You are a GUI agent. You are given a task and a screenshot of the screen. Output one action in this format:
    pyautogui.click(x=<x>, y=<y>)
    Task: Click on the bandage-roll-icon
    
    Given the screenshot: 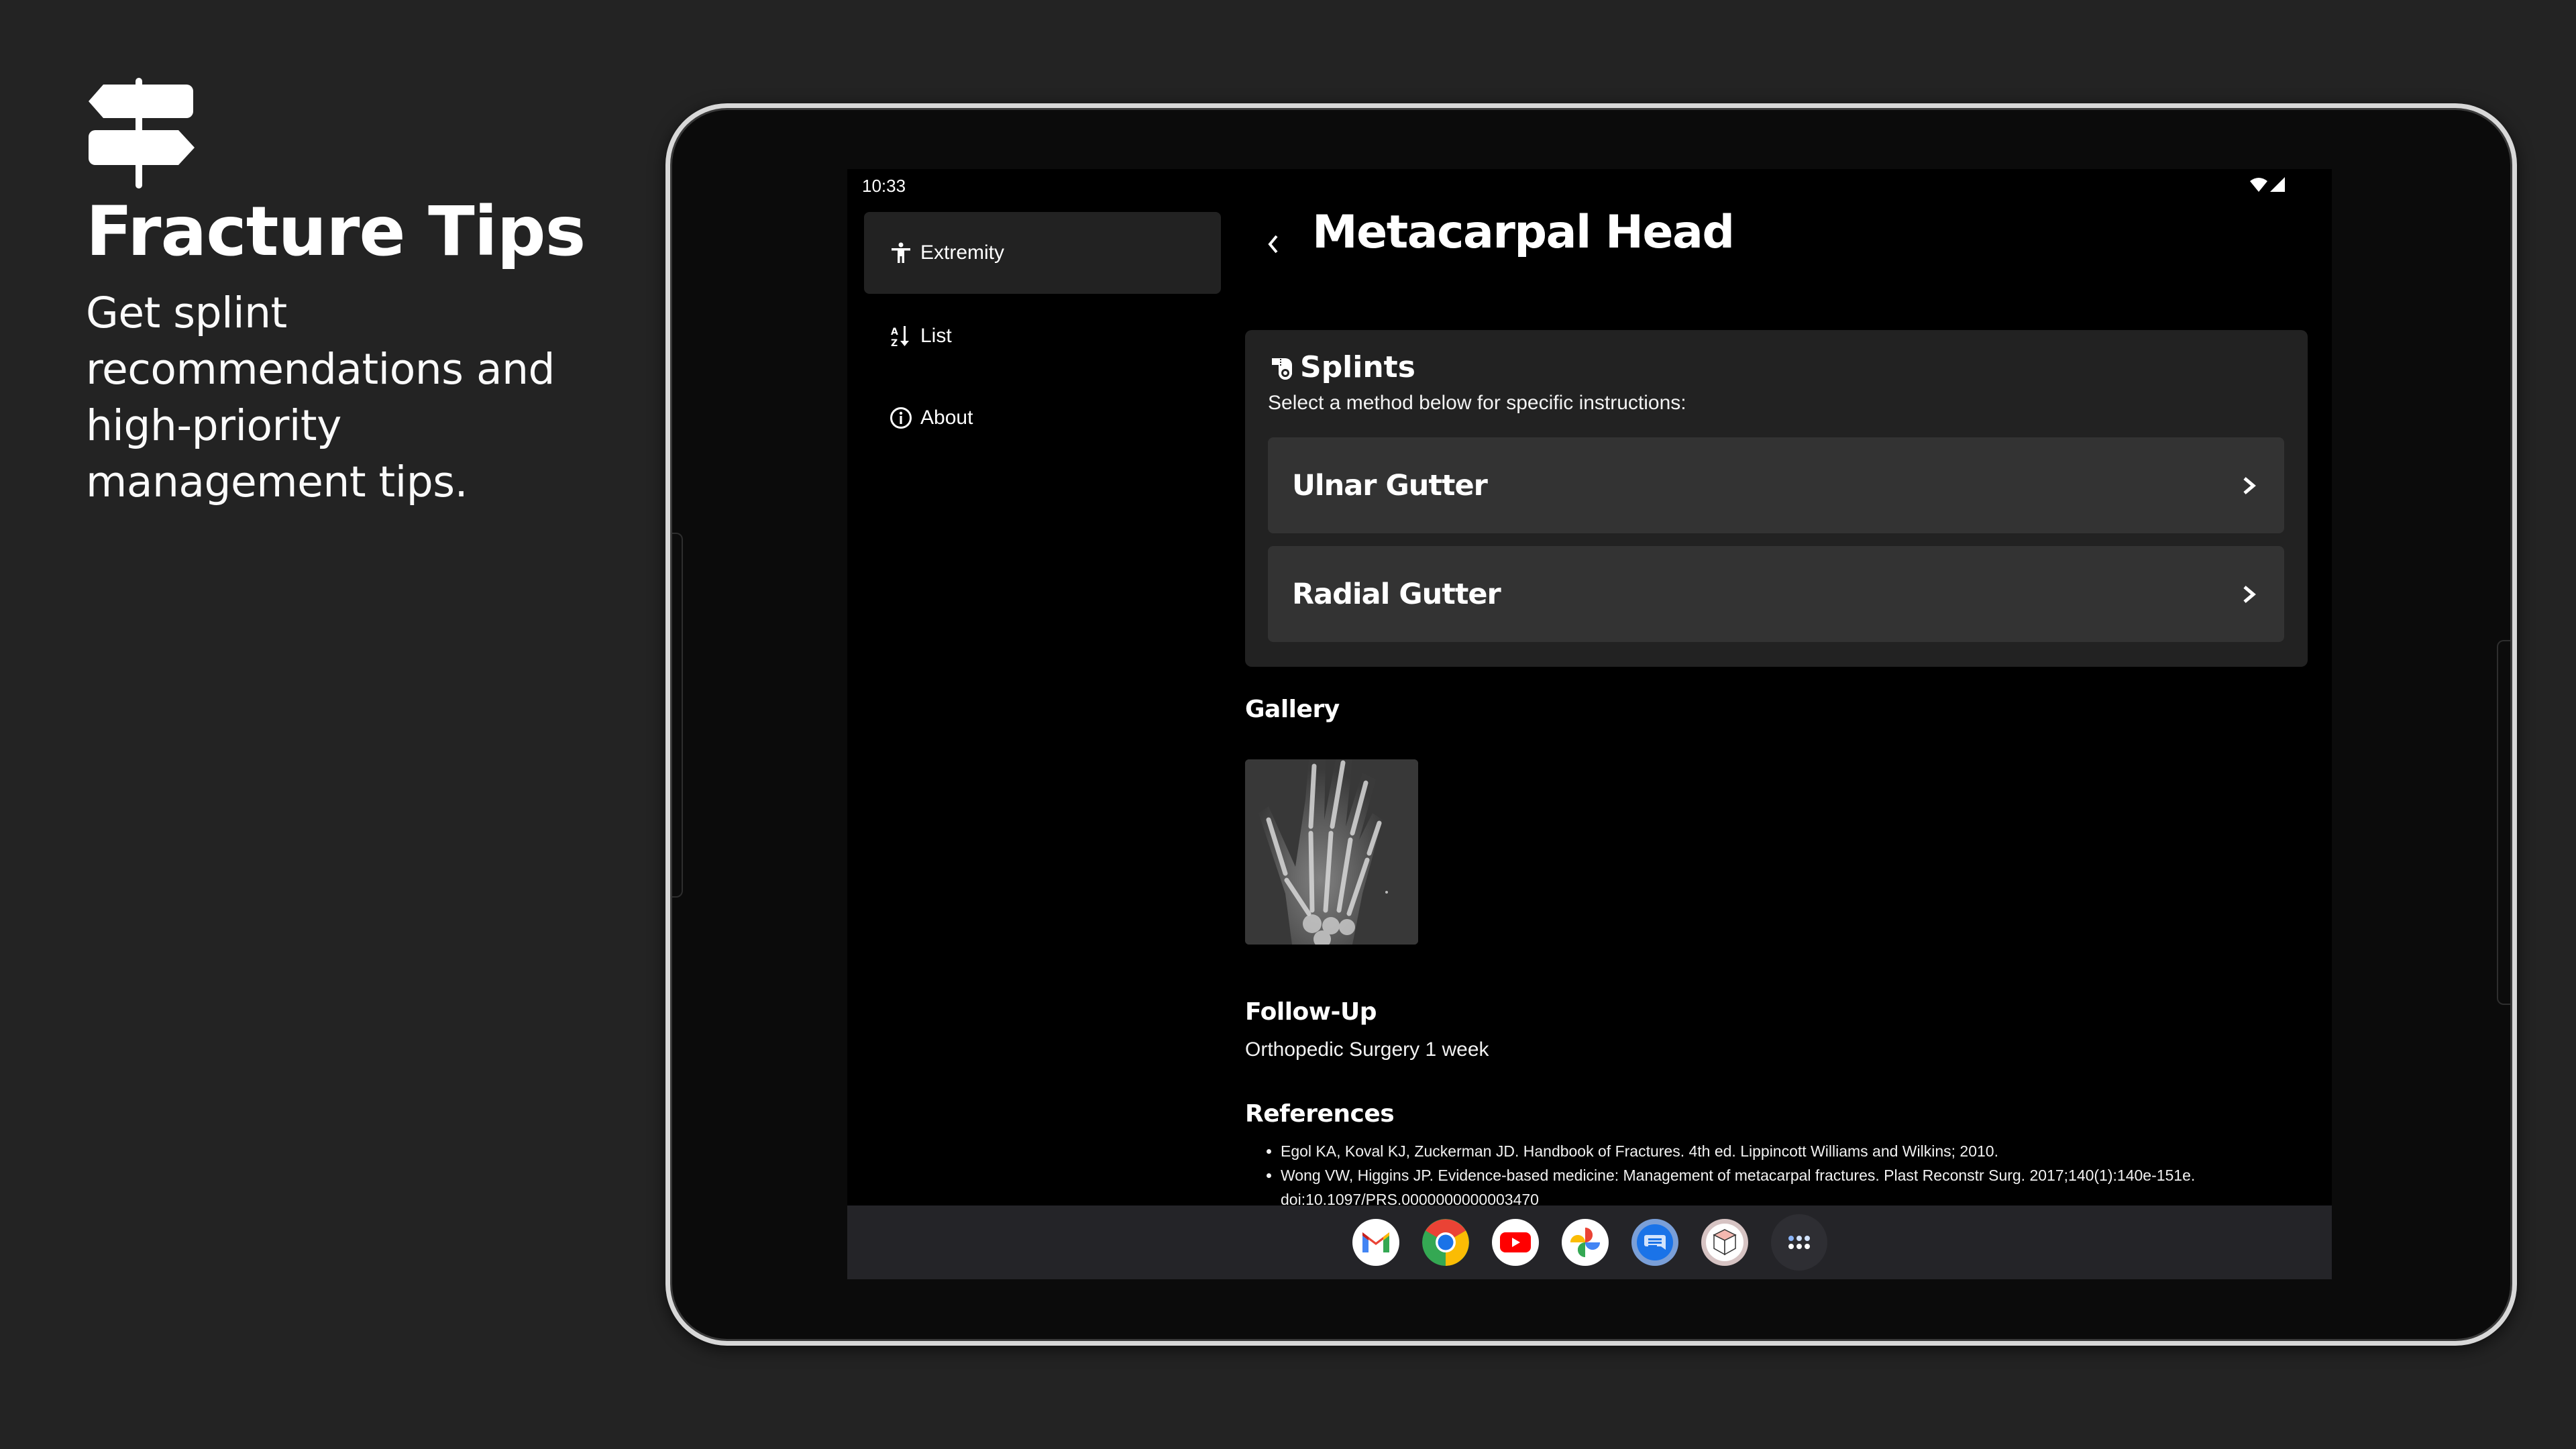 What is the action you would take?
    pyautogui.click(x=1282, y=369)
    